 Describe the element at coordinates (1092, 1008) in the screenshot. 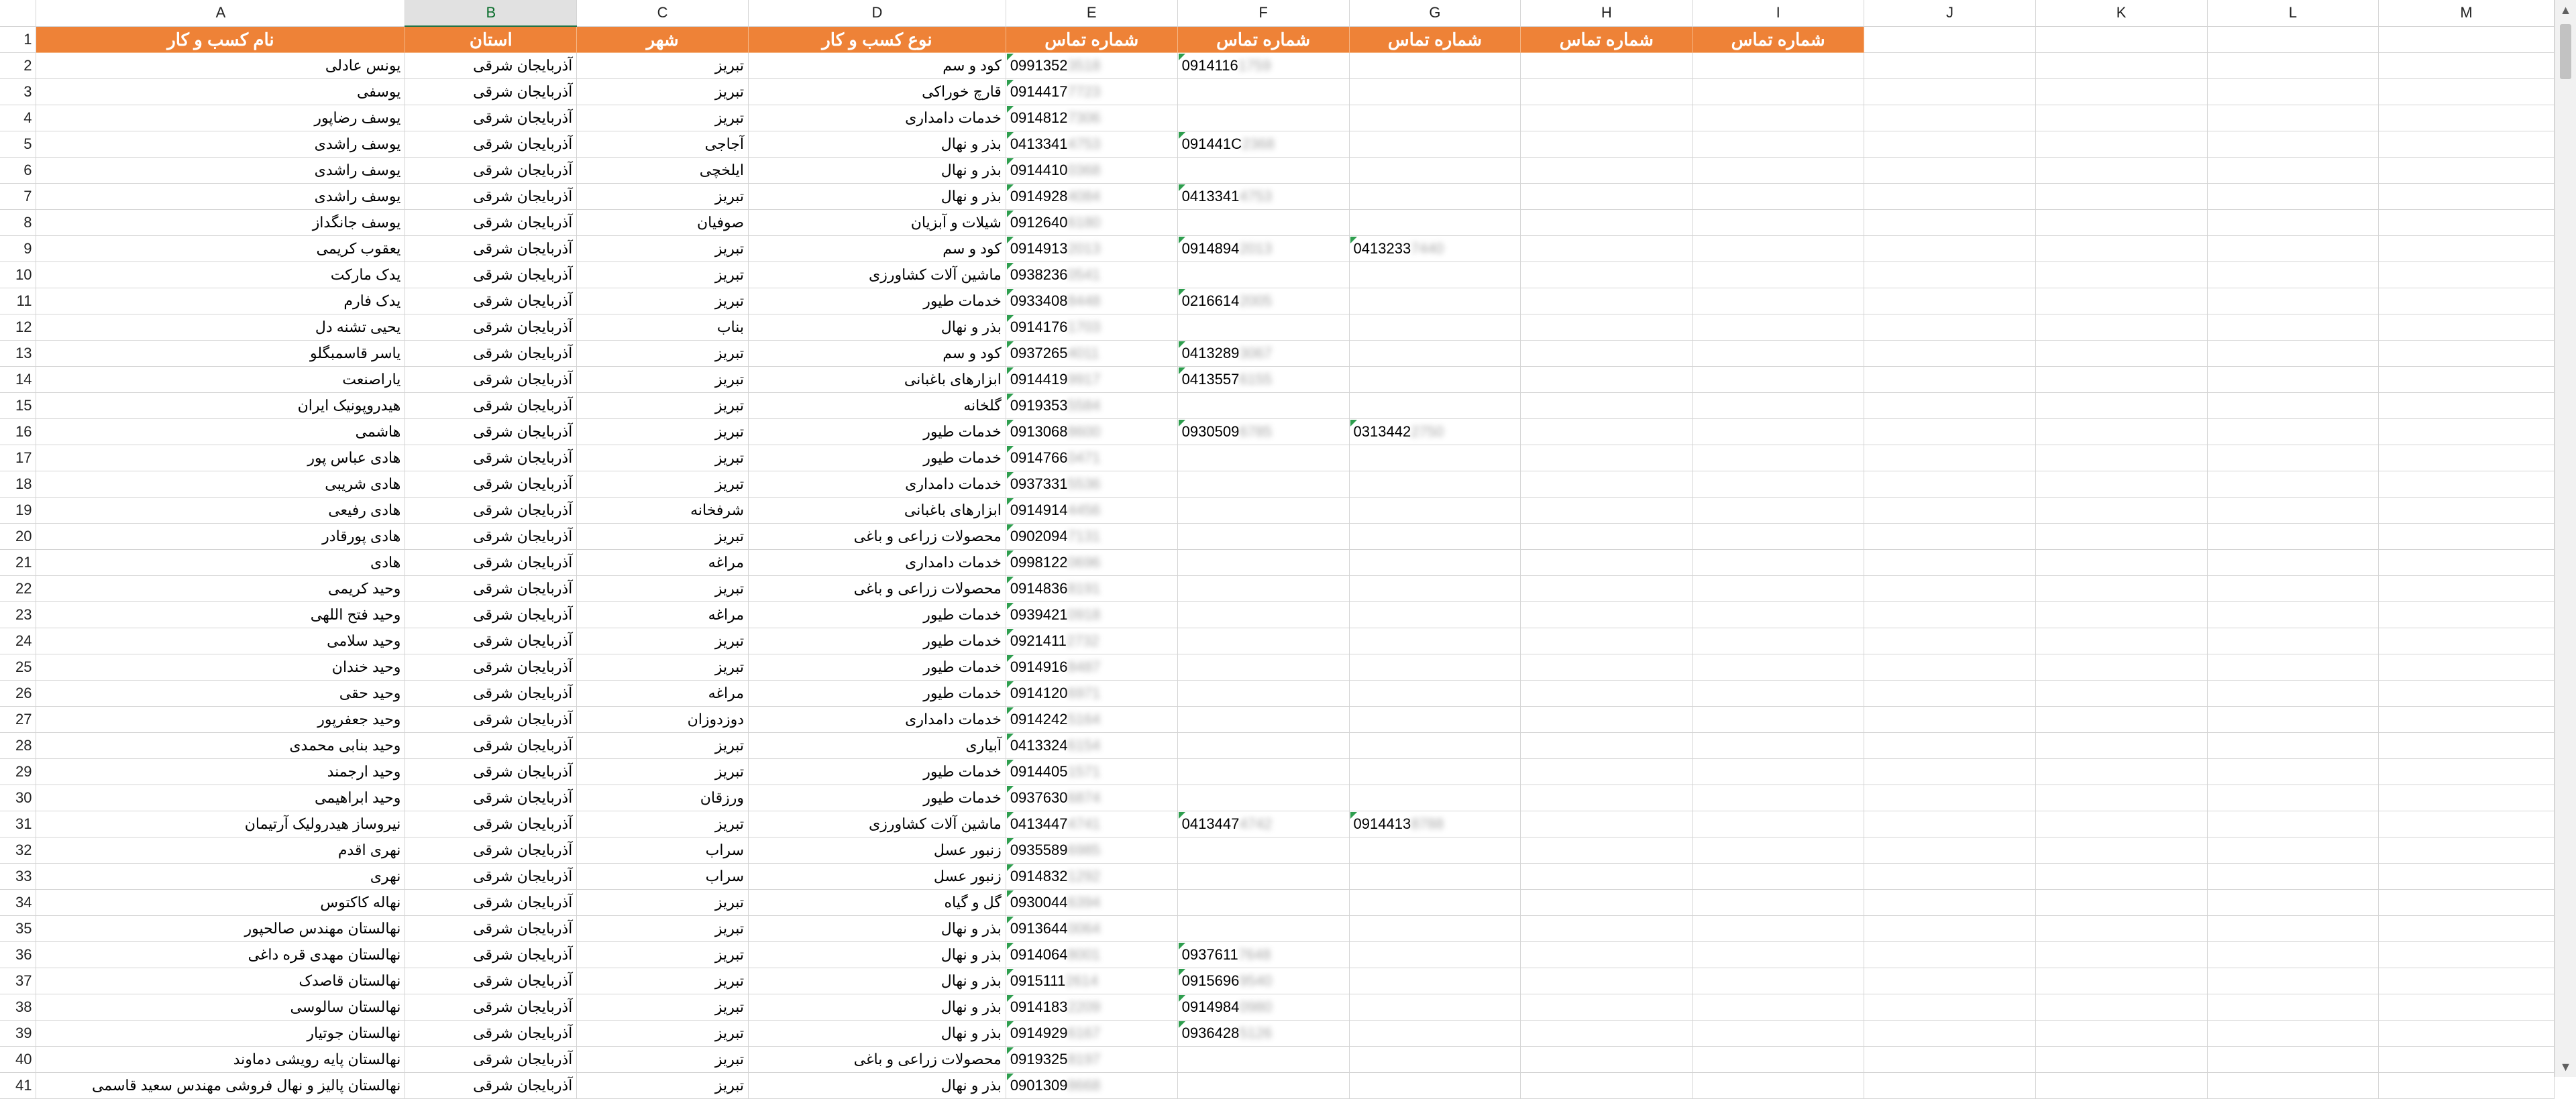

I see `cell-phone-1: 09141832209` at that location.